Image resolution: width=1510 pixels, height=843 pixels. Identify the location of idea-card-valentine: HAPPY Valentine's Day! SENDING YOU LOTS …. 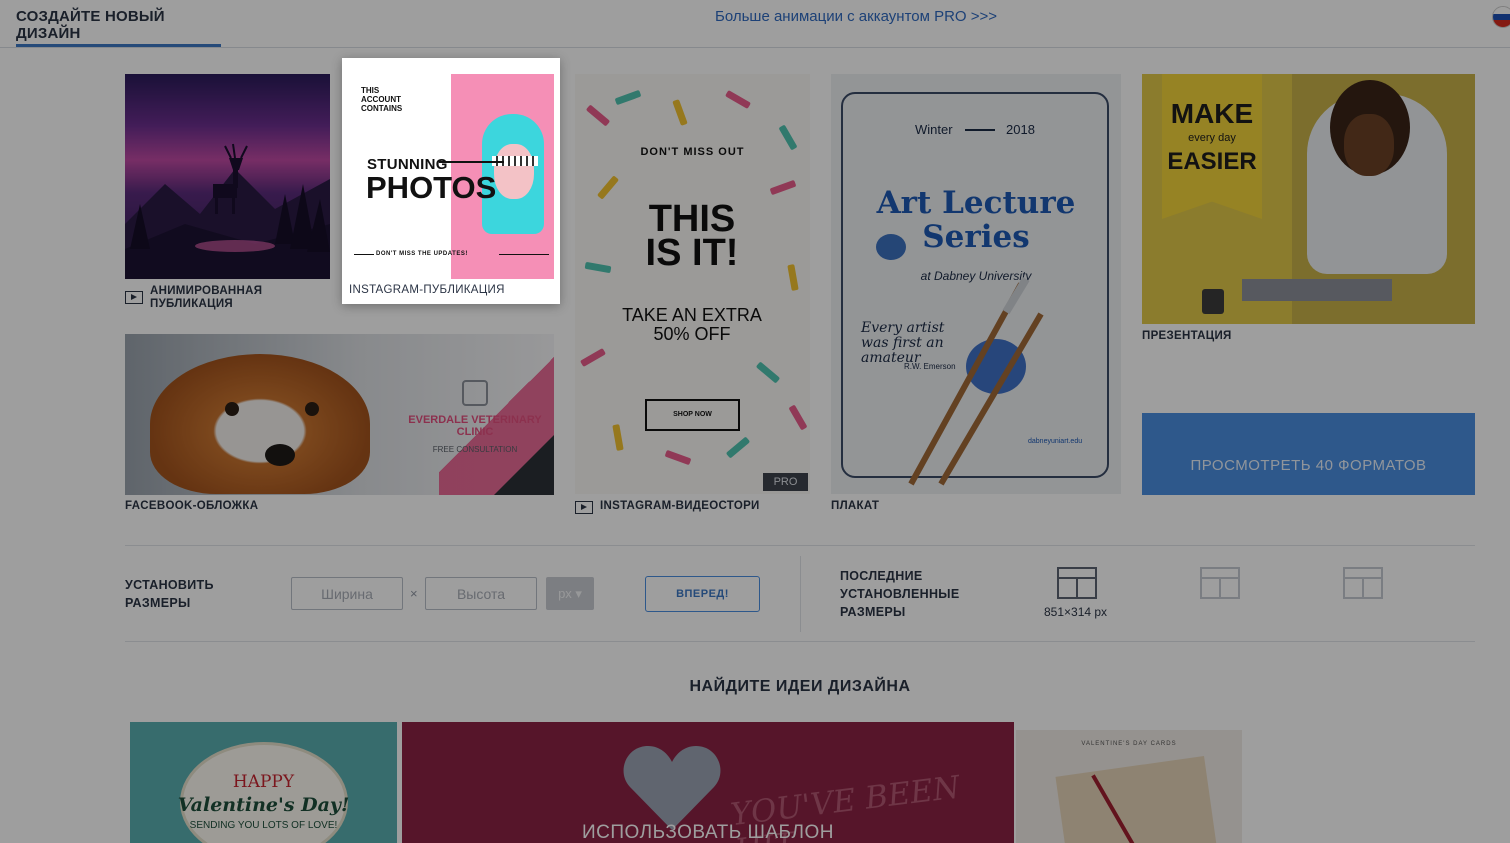
(263, 782).